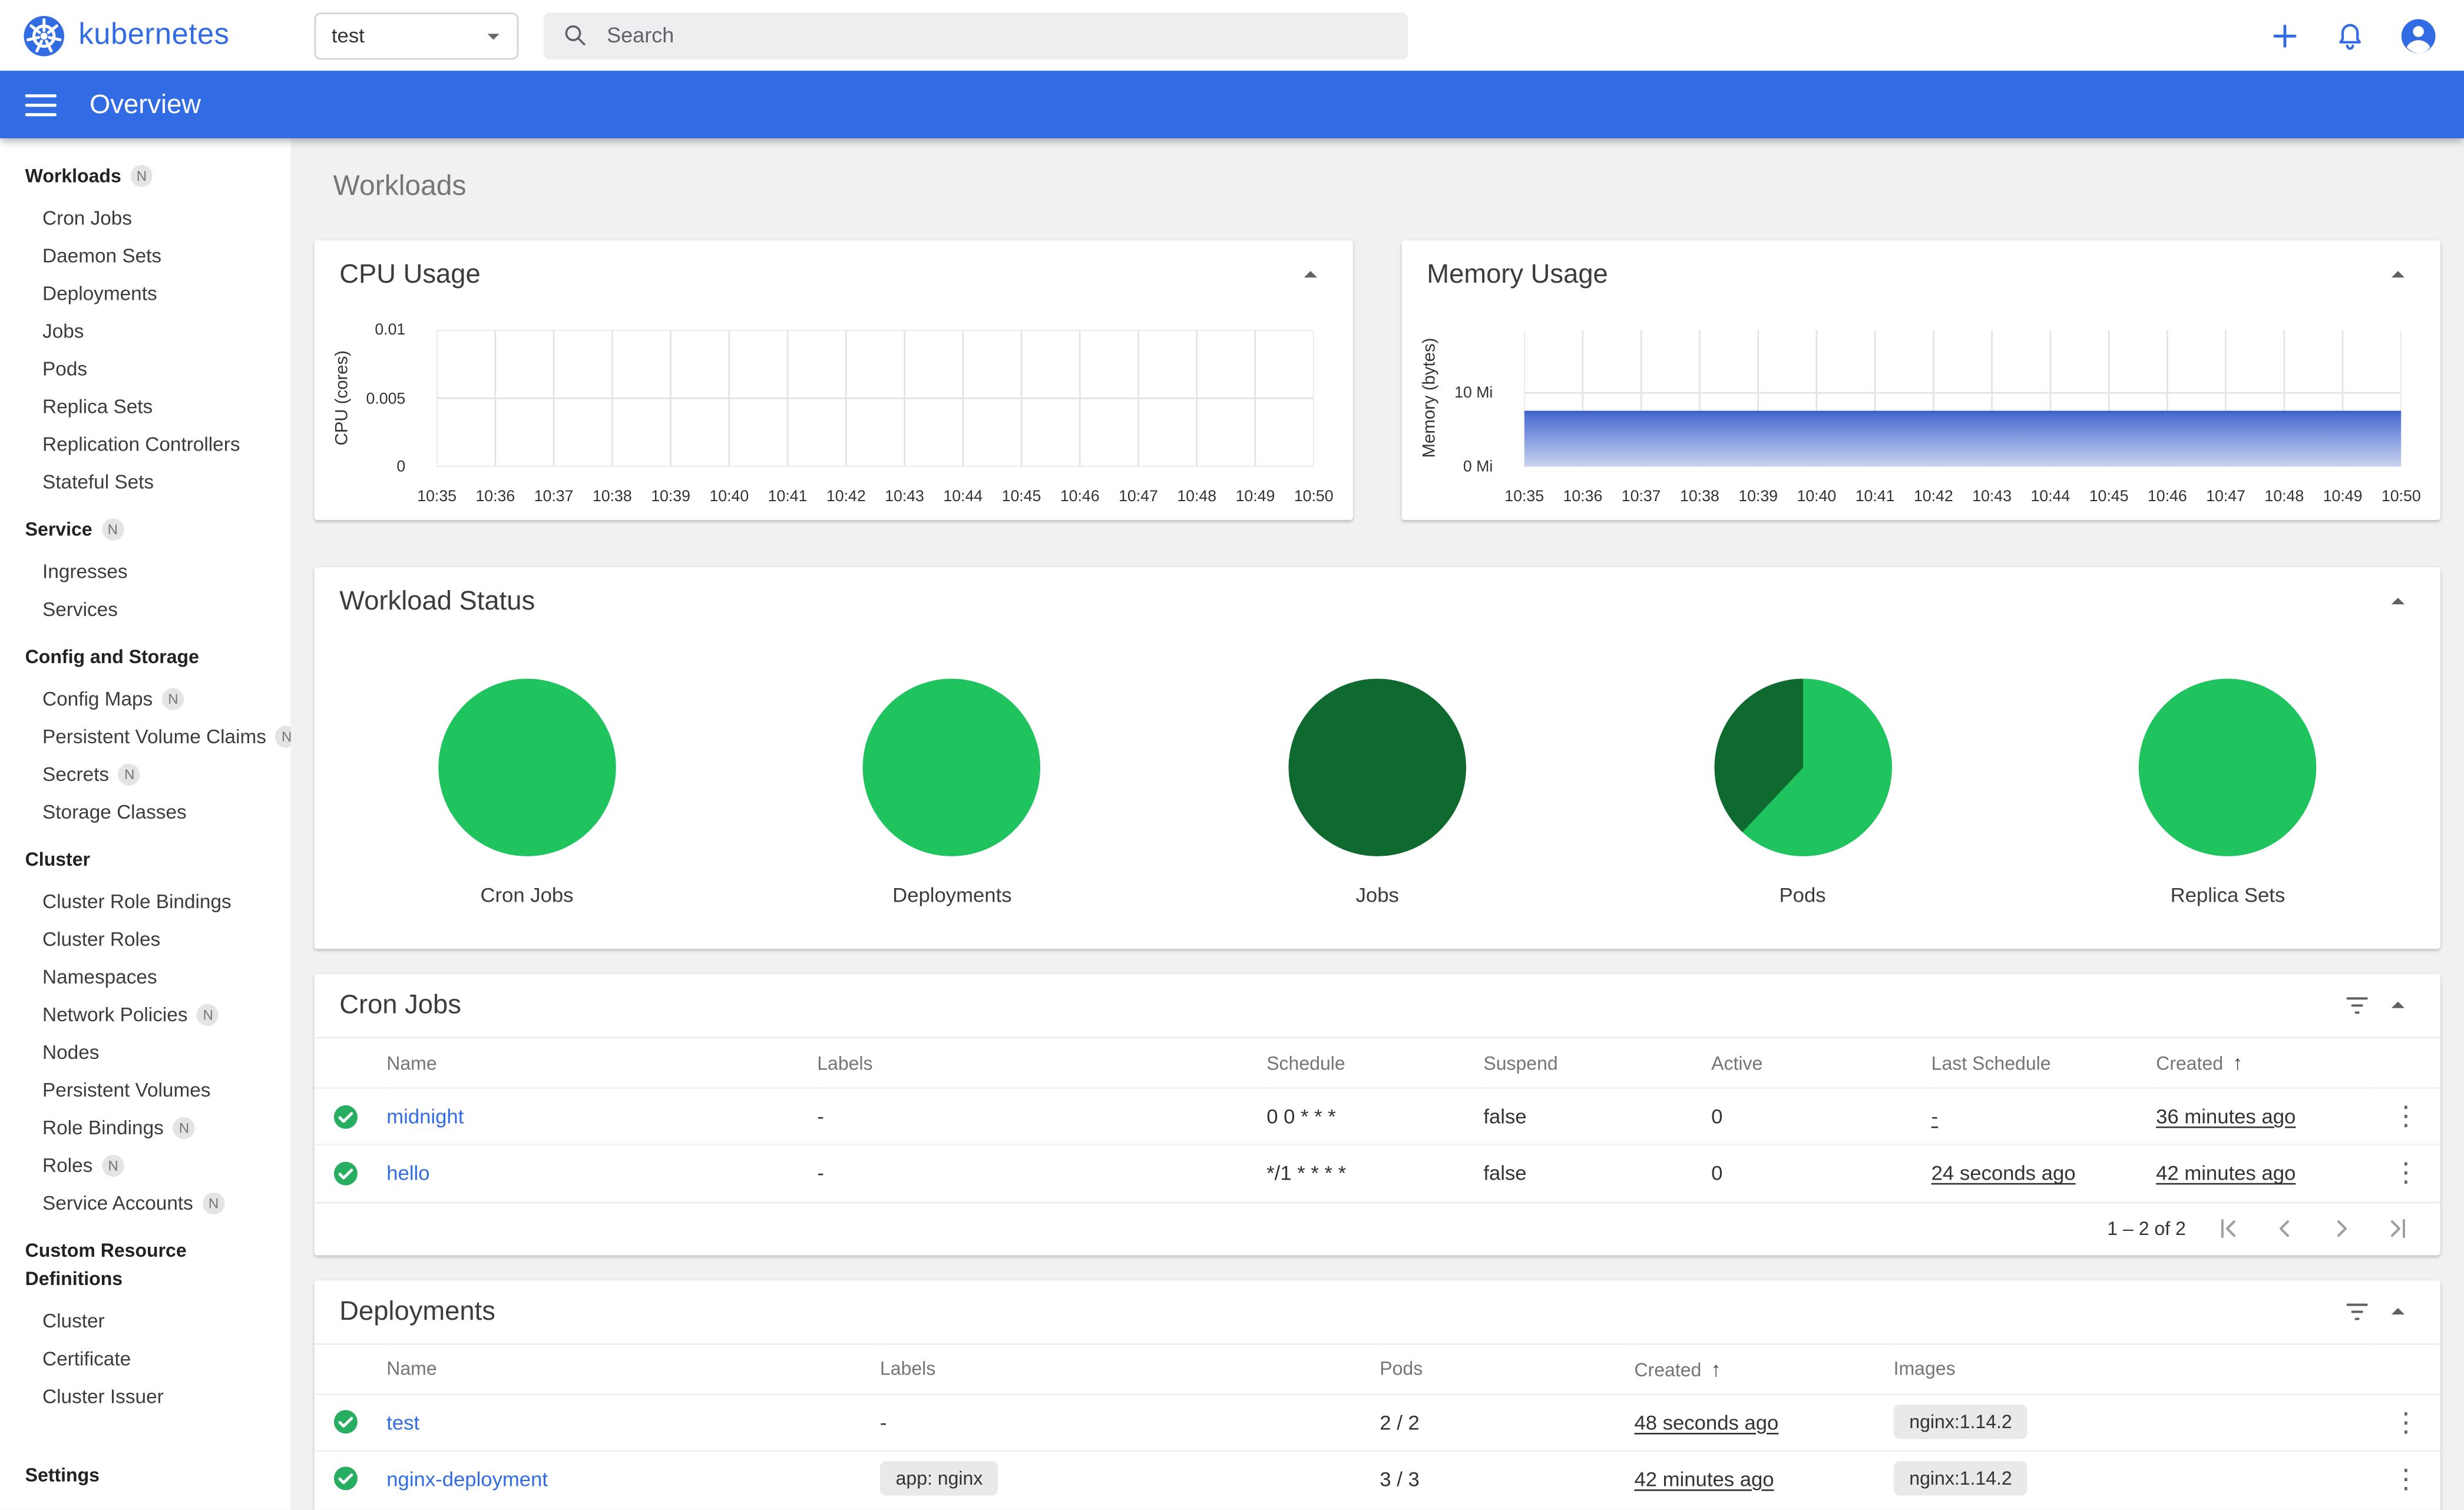 The height and width of the screenshot is (1510, 2464). What do you see at coordinates (2350, 35) in the screenshot?
I see `notifications-bell-icon` at bounding box center [2350, 35].